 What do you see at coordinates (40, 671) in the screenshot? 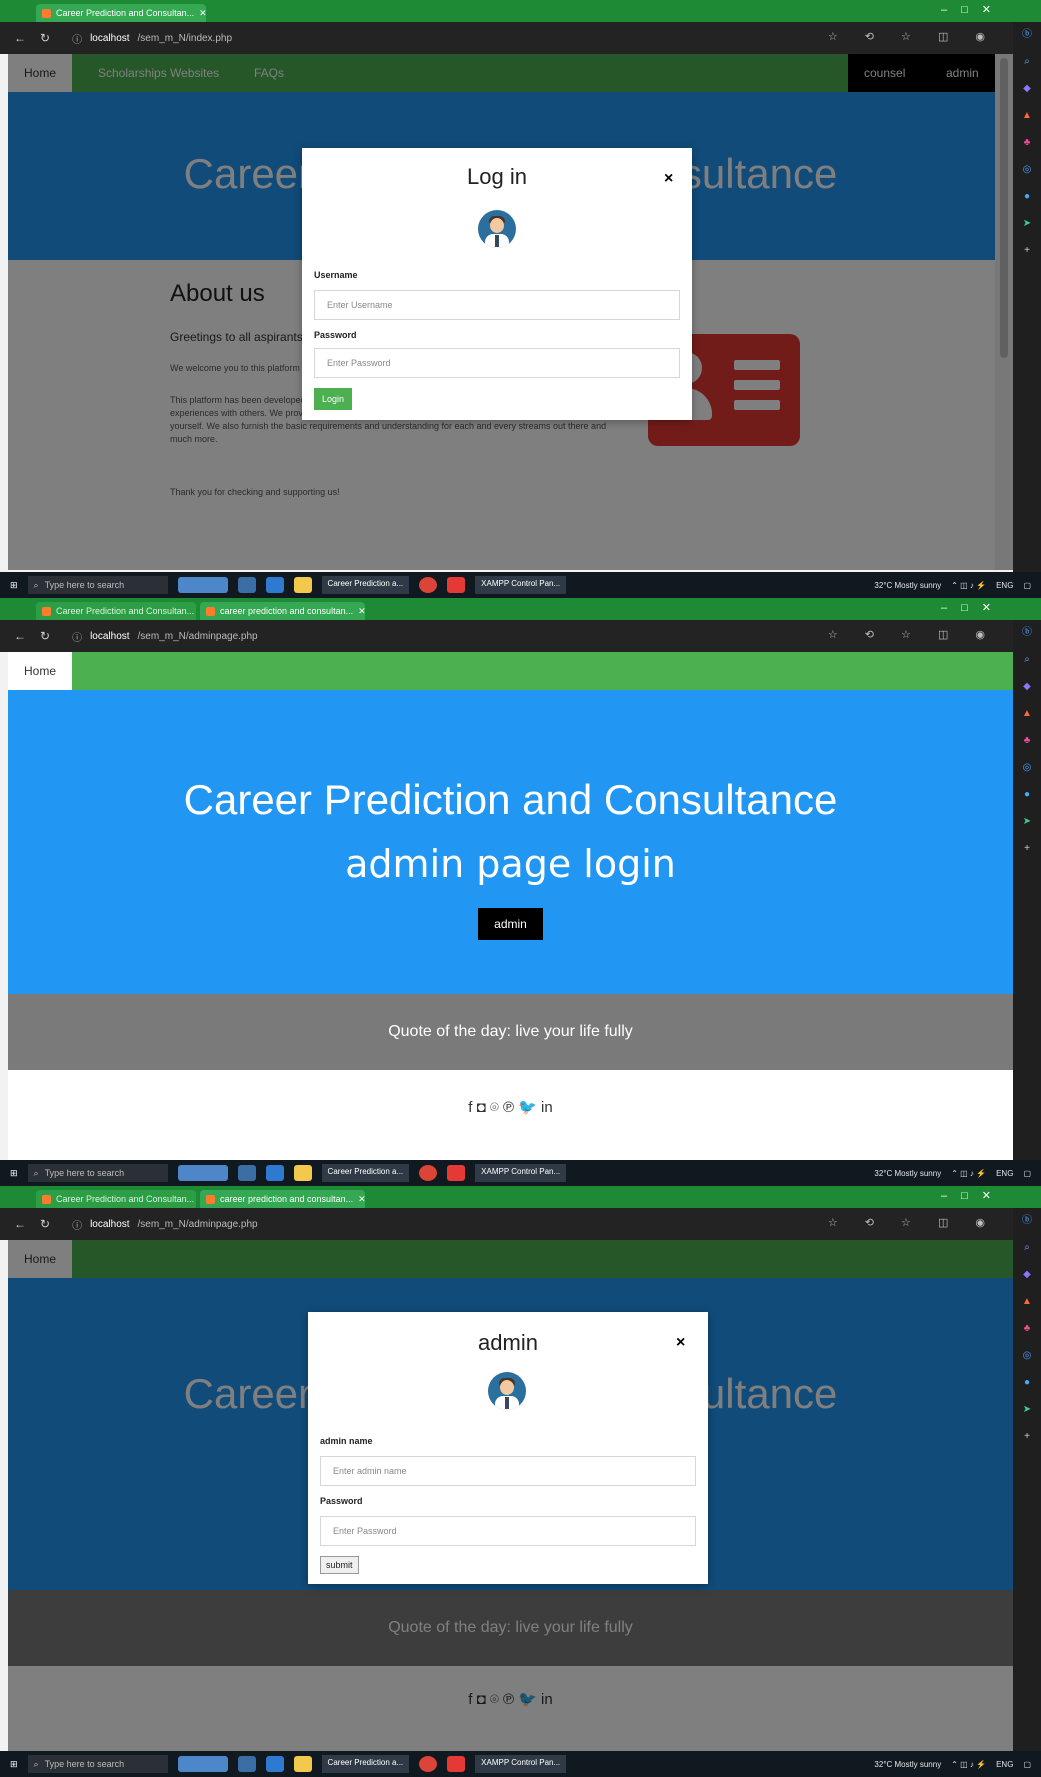
I see `nav-home: Home` at bounding box center [40, 671].